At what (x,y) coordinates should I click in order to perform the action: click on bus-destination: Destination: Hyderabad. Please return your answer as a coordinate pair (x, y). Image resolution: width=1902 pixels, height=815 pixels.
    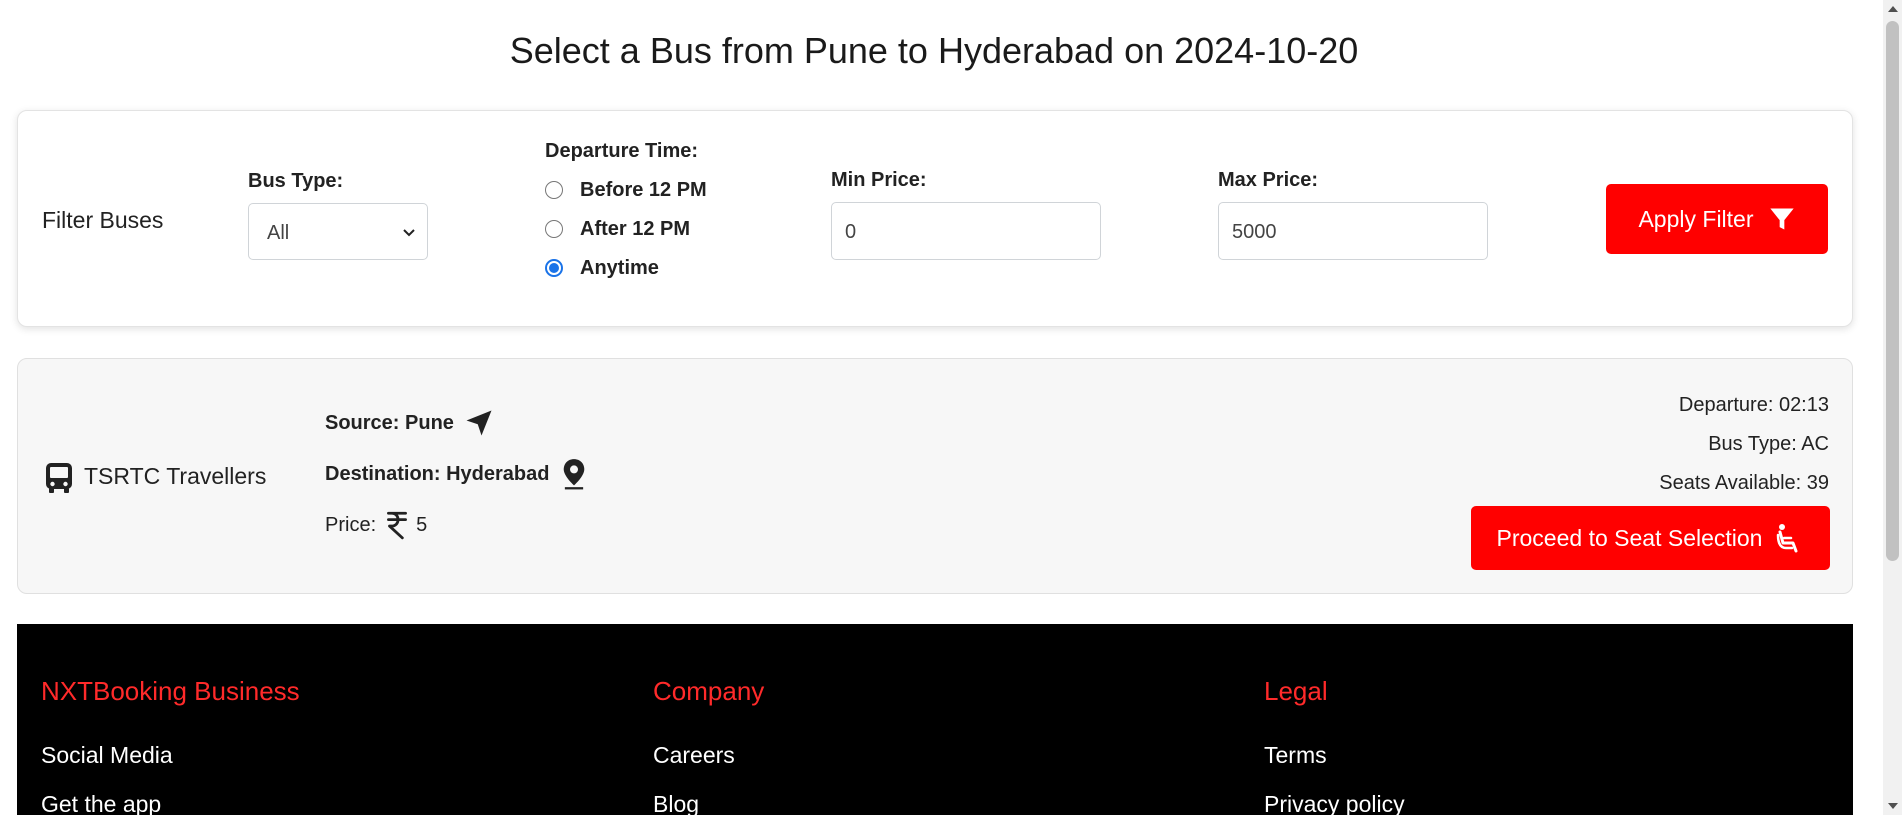
    Looking at the image, I should click on (457, 474).